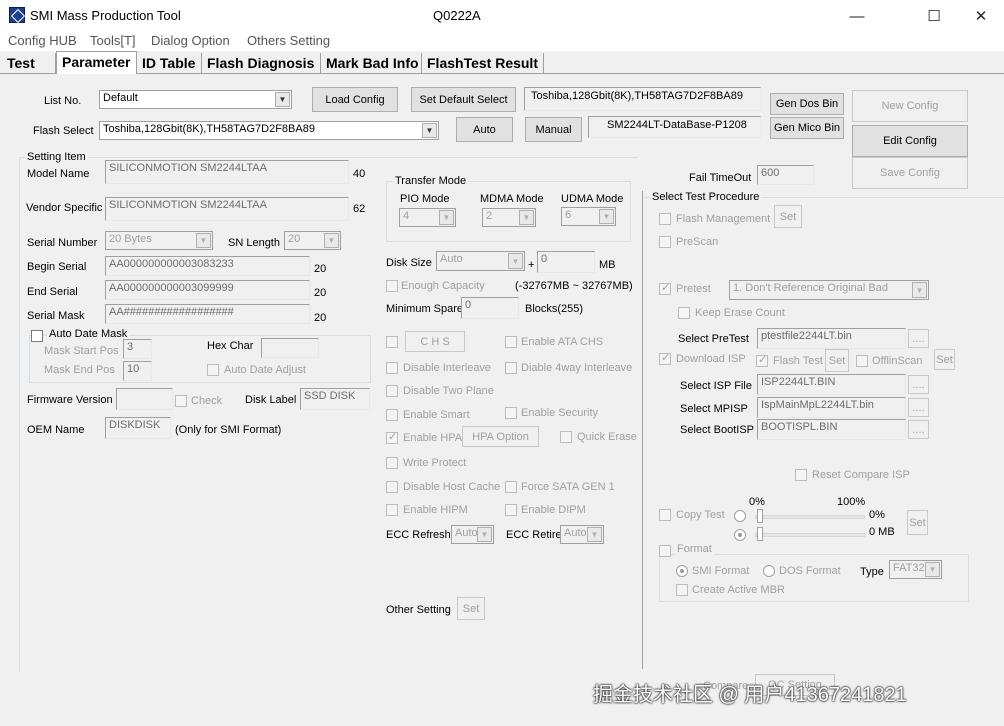 Image resolution: width=1004 pixels, height=726 pixels. I want to click on isp-file-field: ISP2244LT.BIN, so click(831, 384).